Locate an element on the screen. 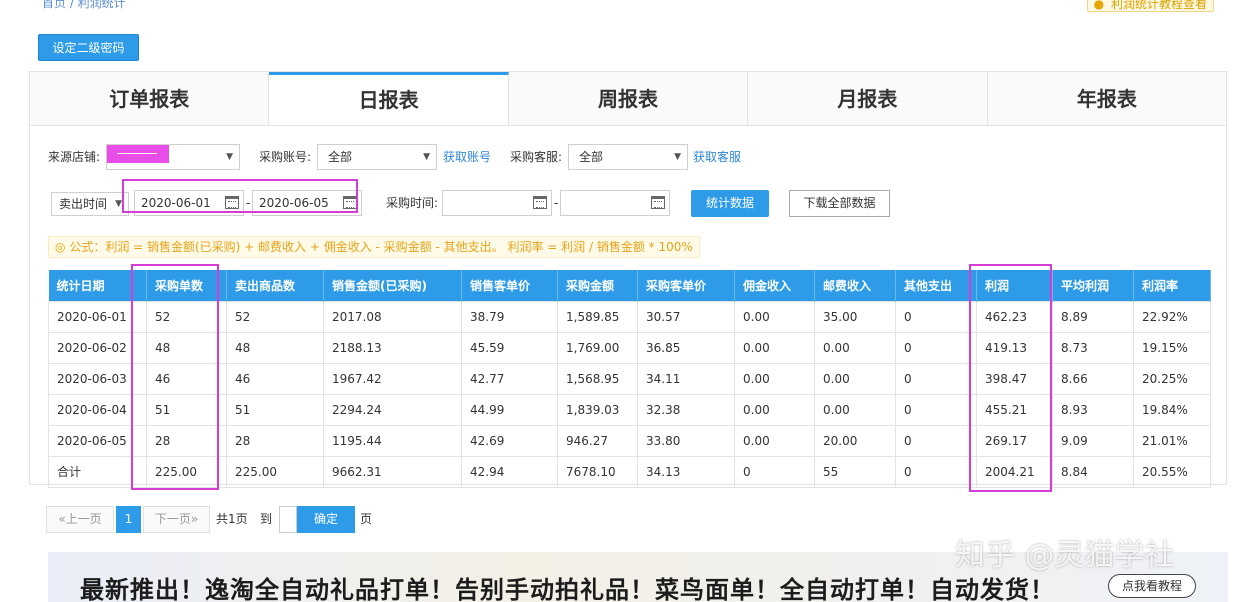  purchase-date-to-input is located at coordinates (615, 203).